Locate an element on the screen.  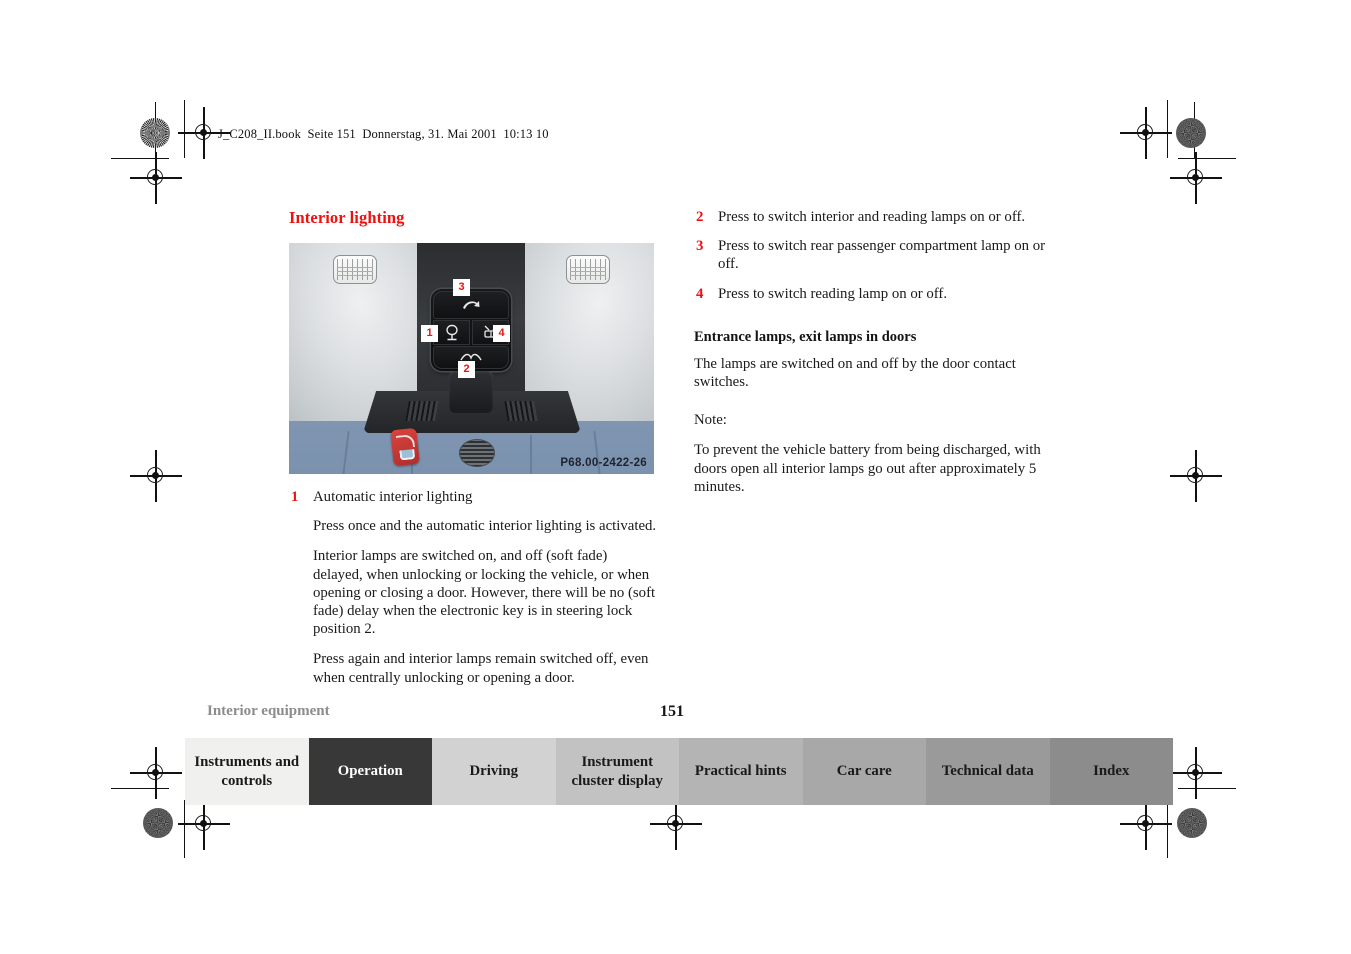
bleed-rule-right-bottom is located at coordinates (1168, 829).